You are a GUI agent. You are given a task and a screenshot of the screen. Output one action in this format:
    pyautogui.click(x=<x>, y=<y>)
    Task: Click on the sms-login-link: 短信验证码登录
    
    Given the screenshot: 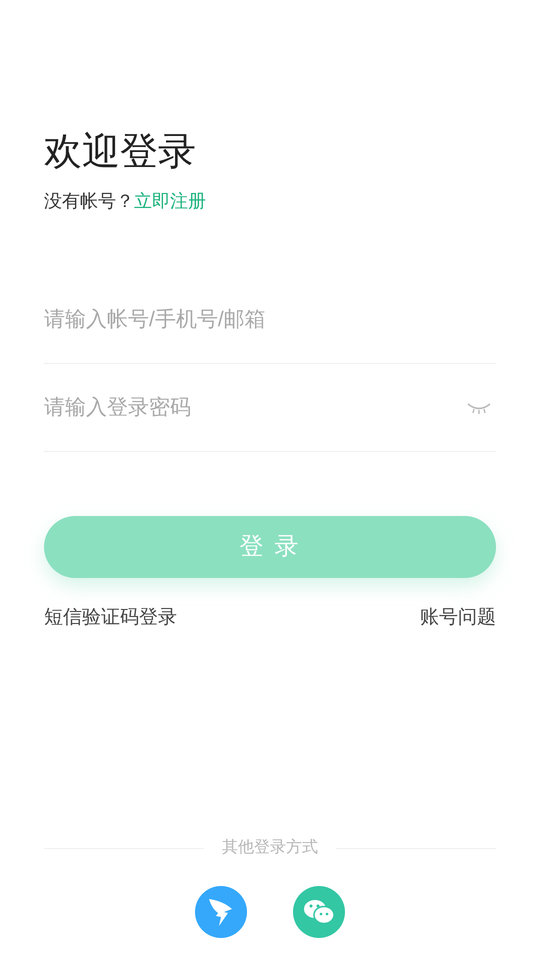 What is the action you would take?
    pyautogui.click(x=110, y=618)
    